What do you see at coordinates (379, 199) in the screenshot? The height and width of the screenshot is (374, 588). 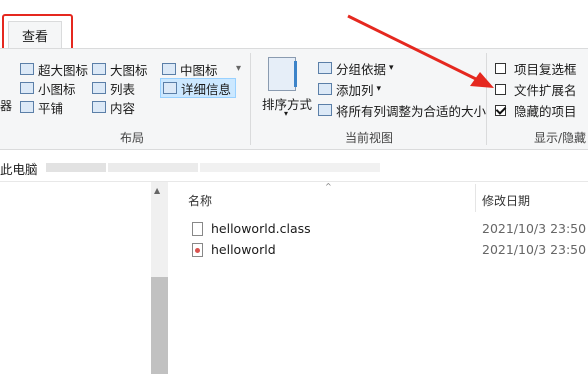 I see `column-header-row: ^ 名称 修改日期` at bounding box center [379, 199].